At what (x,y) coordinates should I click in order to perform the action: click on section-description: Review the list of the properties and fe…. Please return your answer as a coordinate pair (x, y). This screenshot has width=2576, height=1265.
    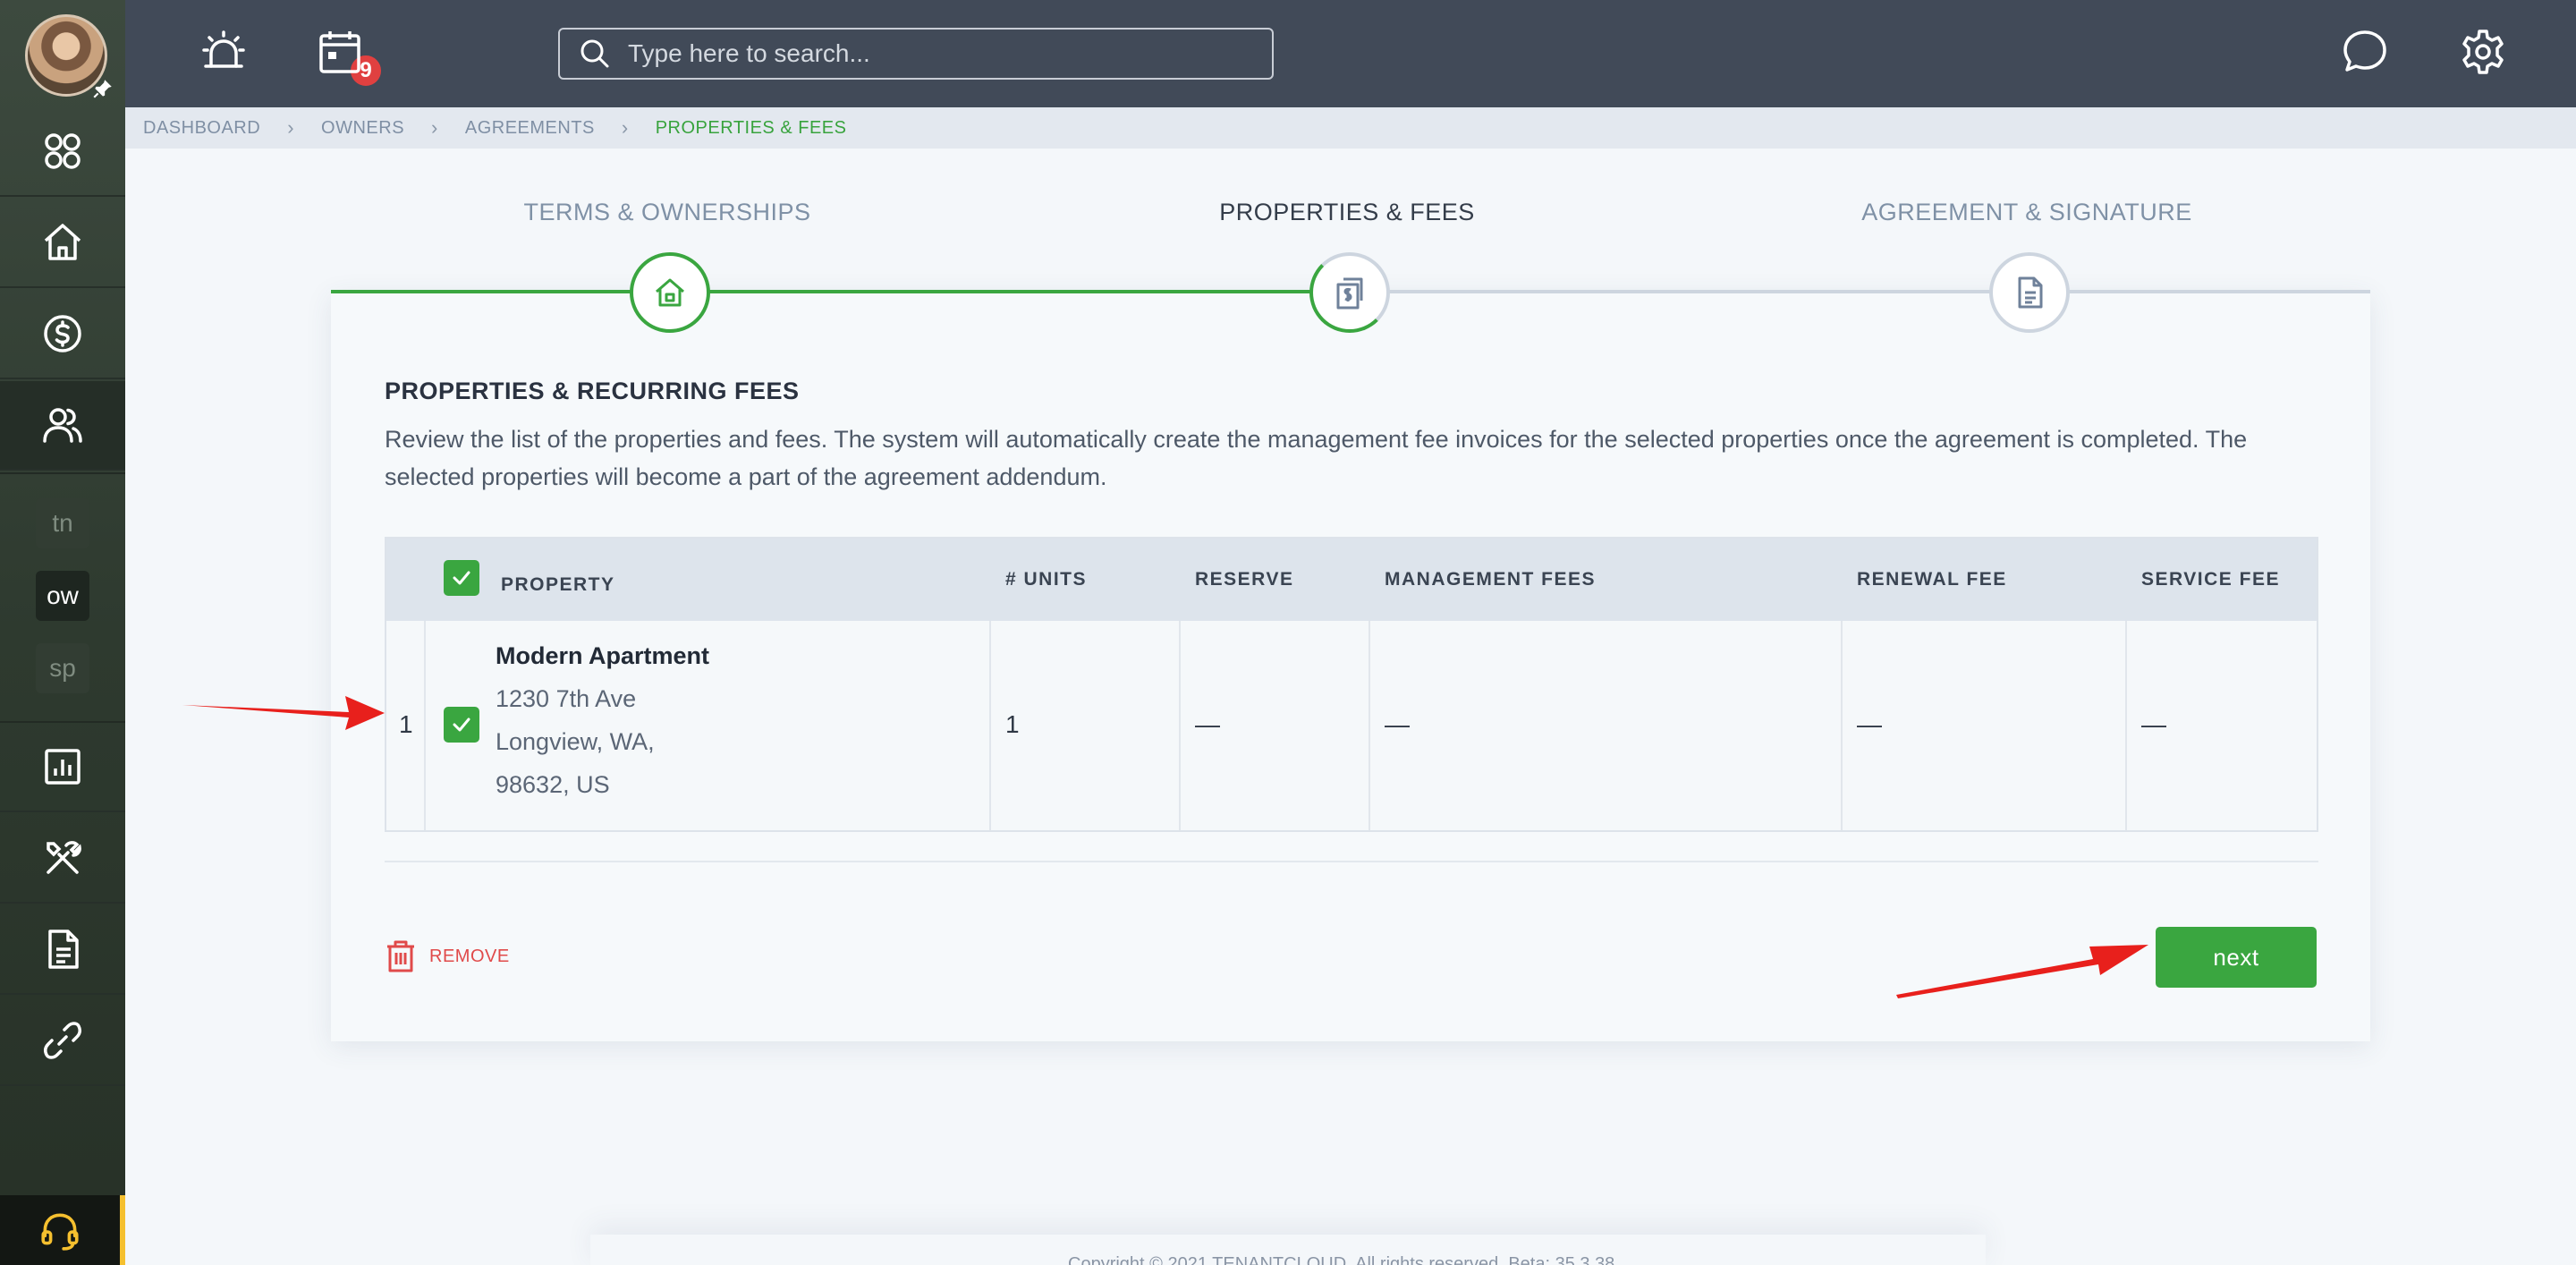
    Looking at the image, I should click on (1316, 458).